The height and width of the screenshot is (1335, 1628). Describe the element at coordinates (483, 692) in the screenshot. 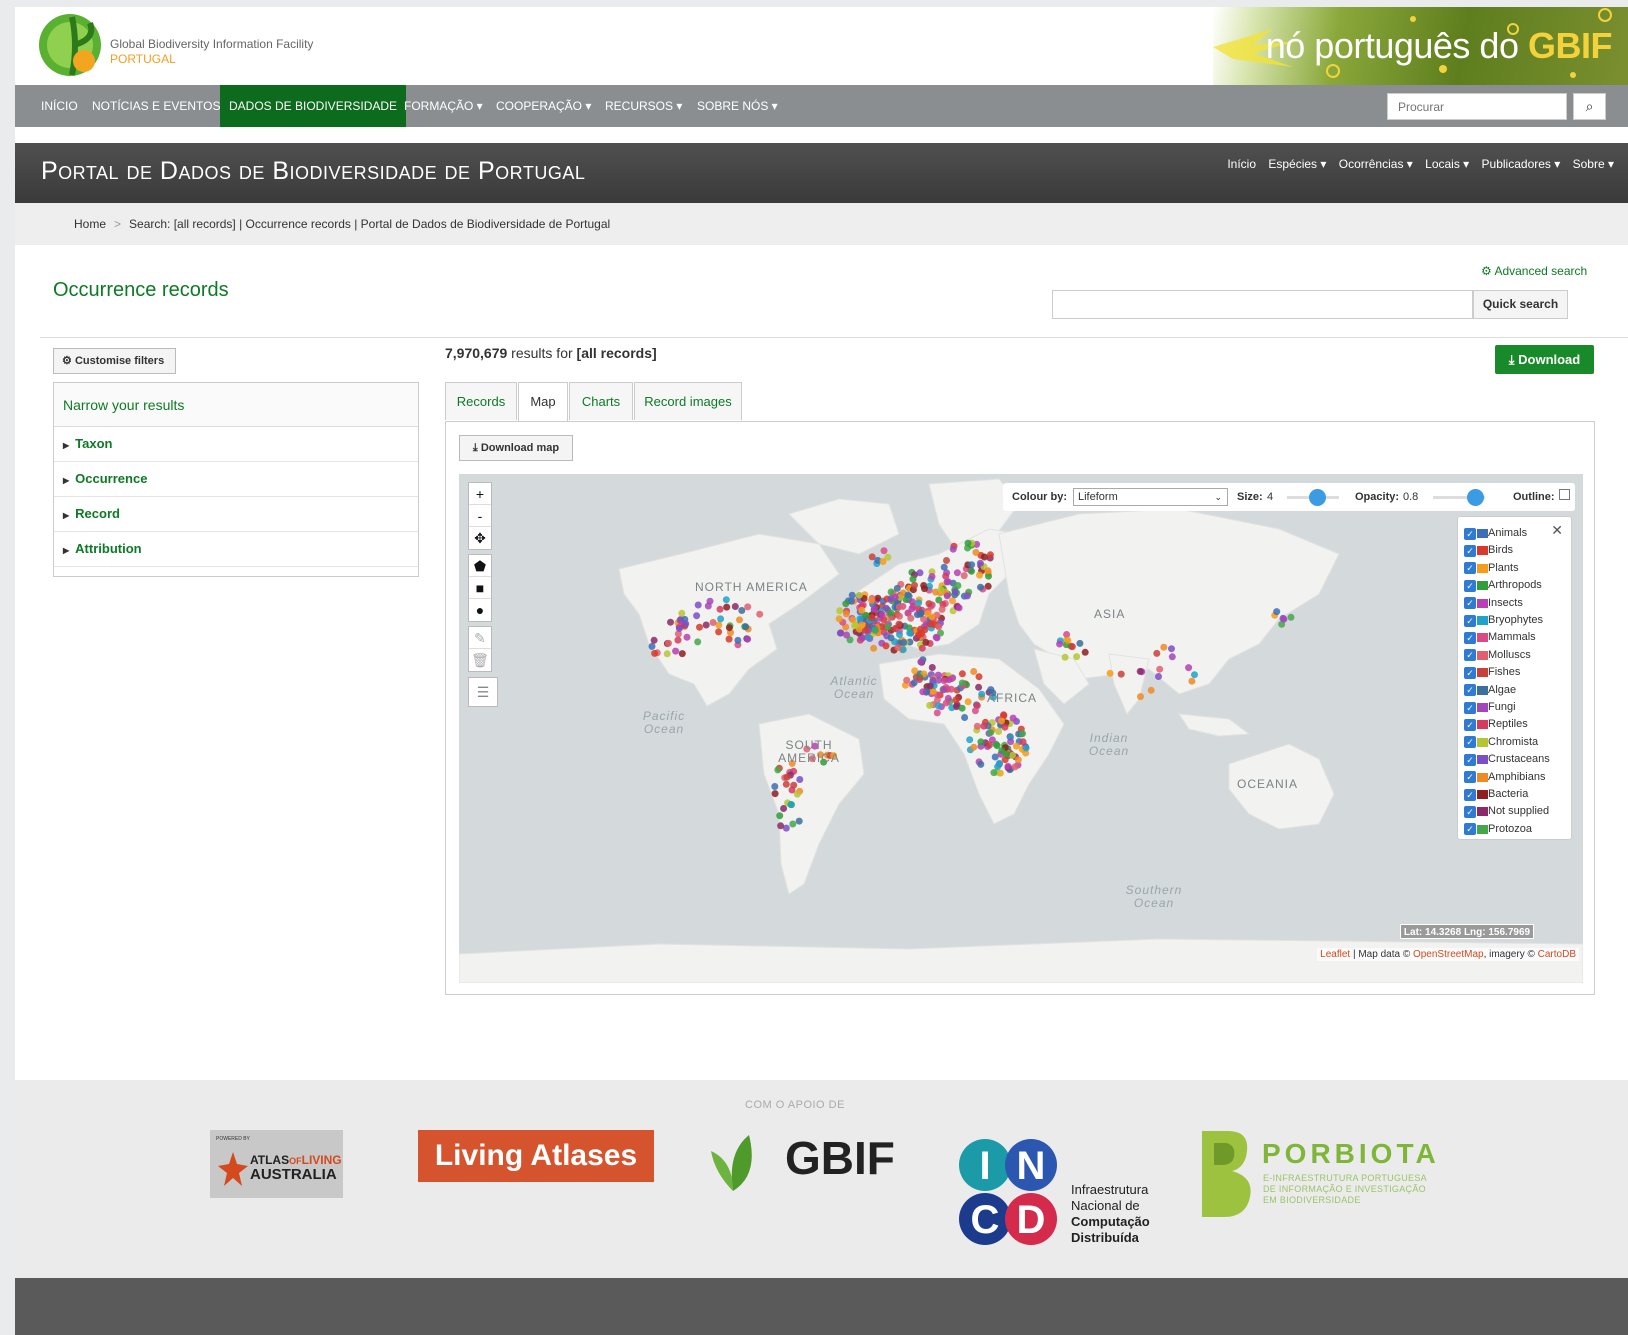

I see `layers-button: ☰` at that location.